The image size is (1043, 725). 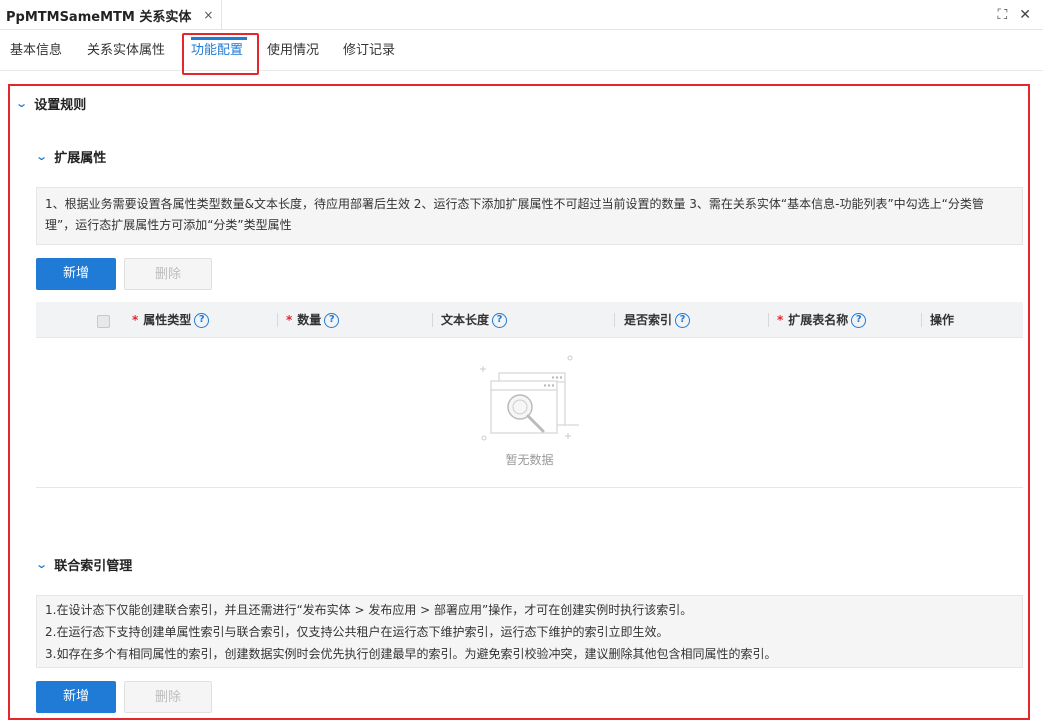 I want to click on extend-section-header: ⌄ 扩展属性, so click(x=71, y=156).